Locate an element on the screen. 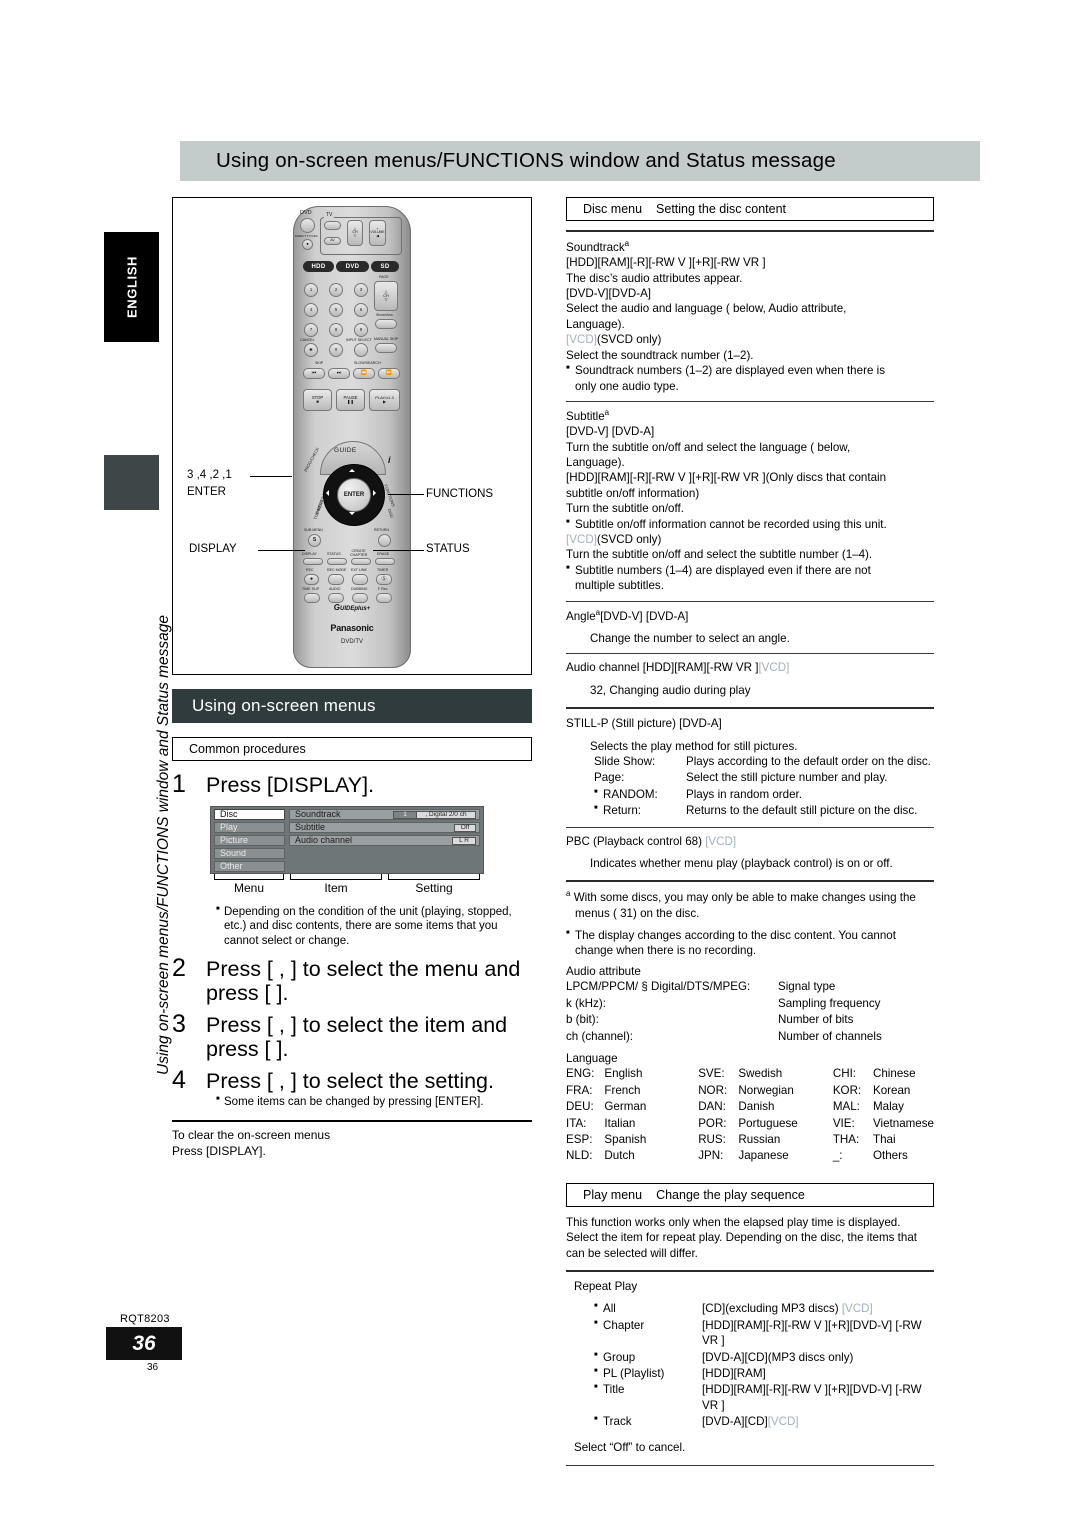  remote-play-button: PLAY/x1.3 ▶ is located at coordinates (384, 400).